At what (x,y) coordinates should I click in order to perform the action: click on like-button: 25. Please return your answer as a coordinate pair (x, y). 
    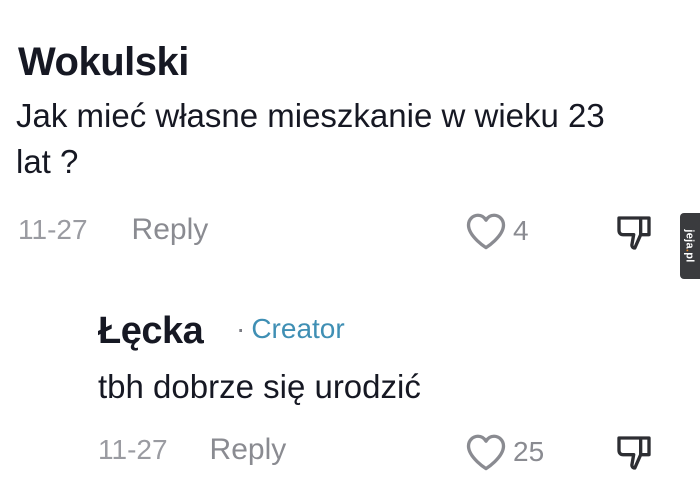
    Looking at the image, I should click on (504, 452).